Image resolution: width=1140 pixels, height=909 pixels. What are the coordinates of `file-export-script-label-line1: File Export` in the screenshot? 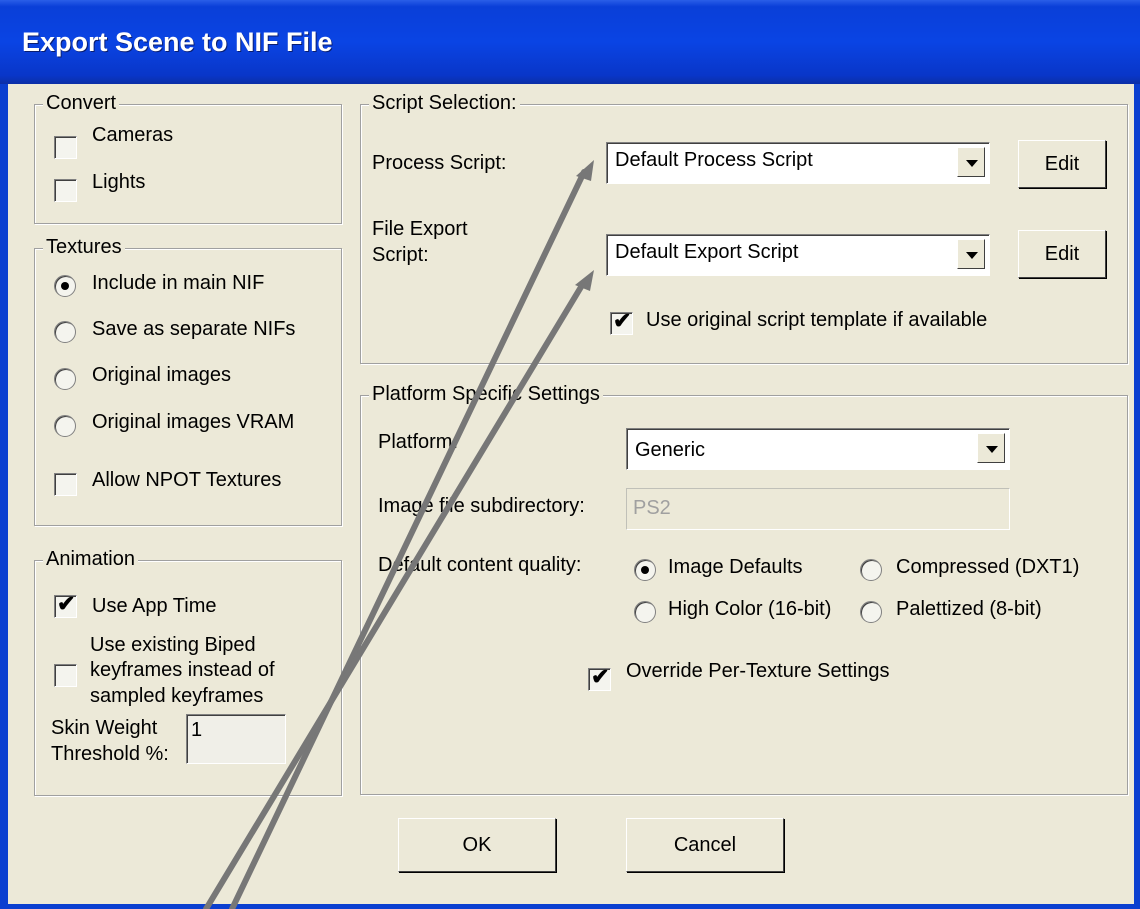 It's located at (420, 229).